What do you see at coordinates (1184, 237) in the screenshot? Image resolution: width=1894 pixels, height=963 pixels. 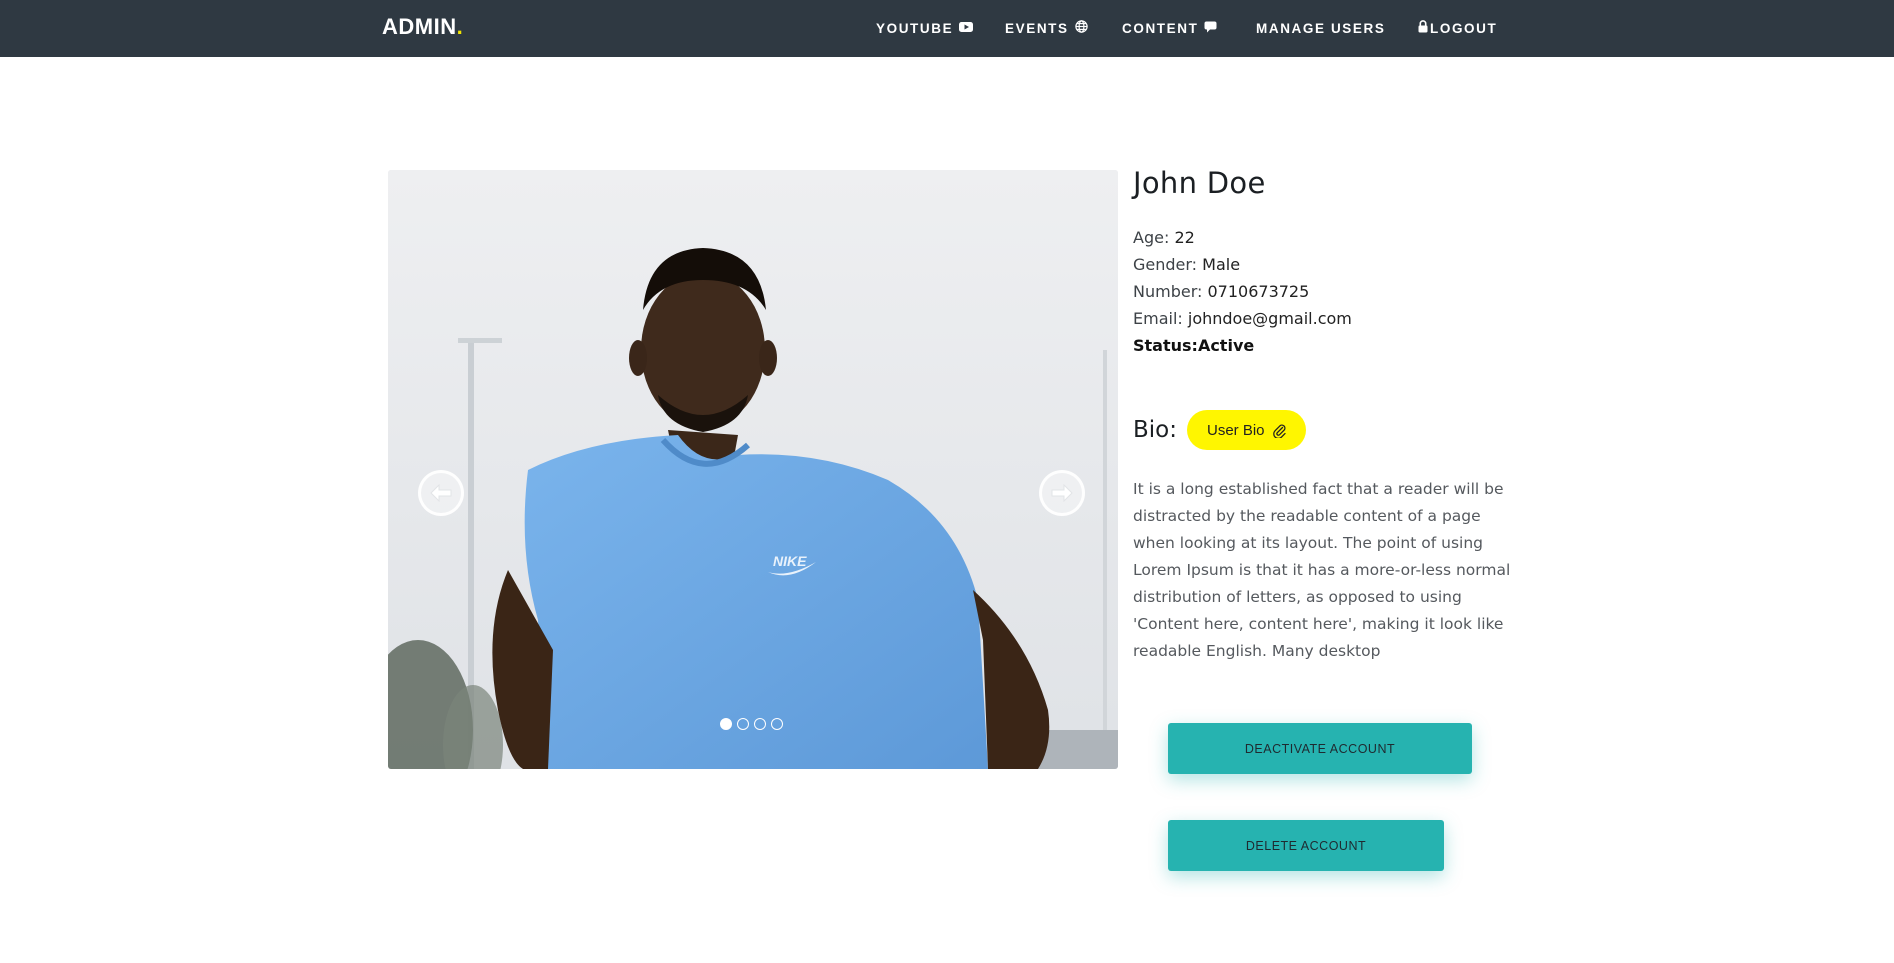 I see `age-value: 22` at bounding box center [1184, 237].